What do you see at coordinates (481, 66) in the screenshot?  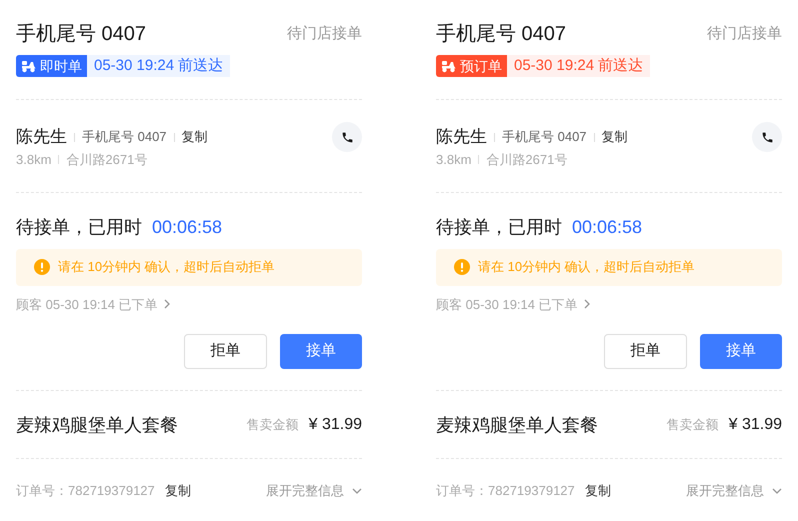 I see `tag-label: 预订单` at bounding box center [481, 66].